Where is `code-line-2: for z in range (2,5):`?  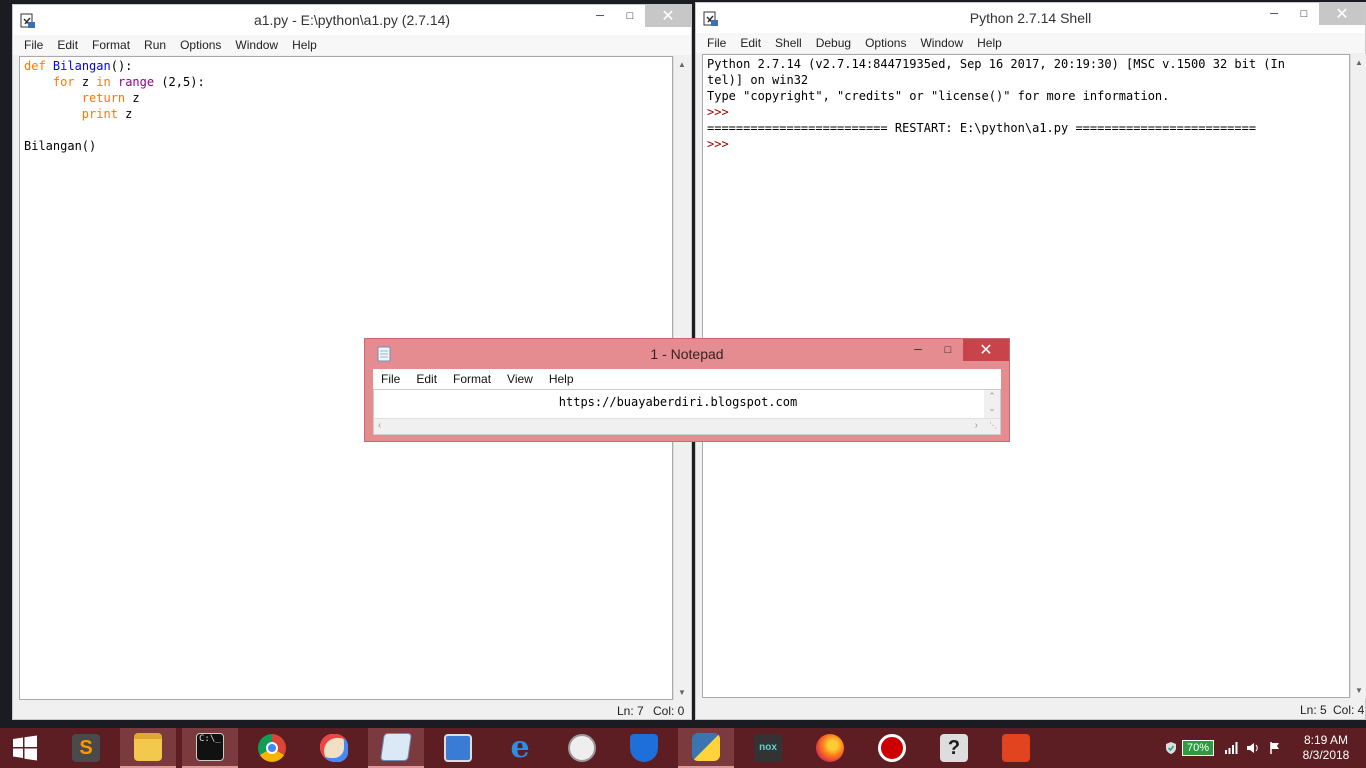 code-line-2: for z in range (2,5): is located at coordinates (128, 82).